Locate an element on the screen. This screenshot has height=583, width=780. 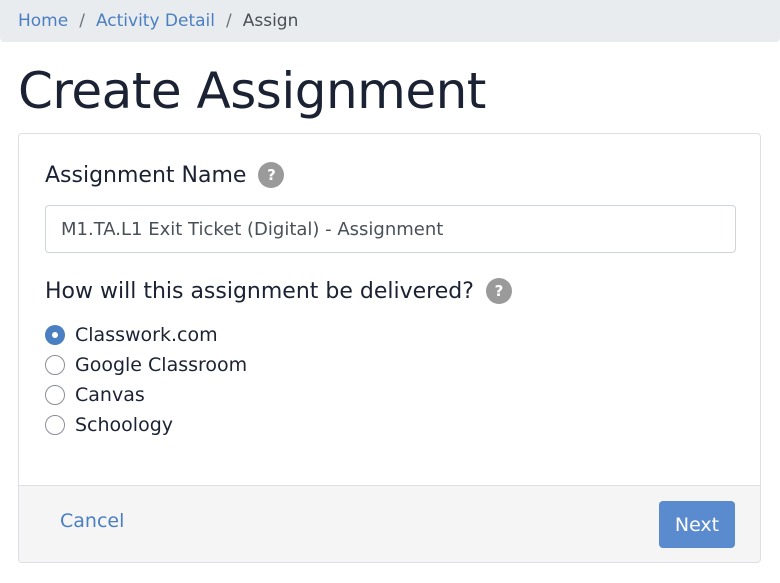
delivery-method-label: How will this assignment be delivered? ? is located at coordinates (278, 291).